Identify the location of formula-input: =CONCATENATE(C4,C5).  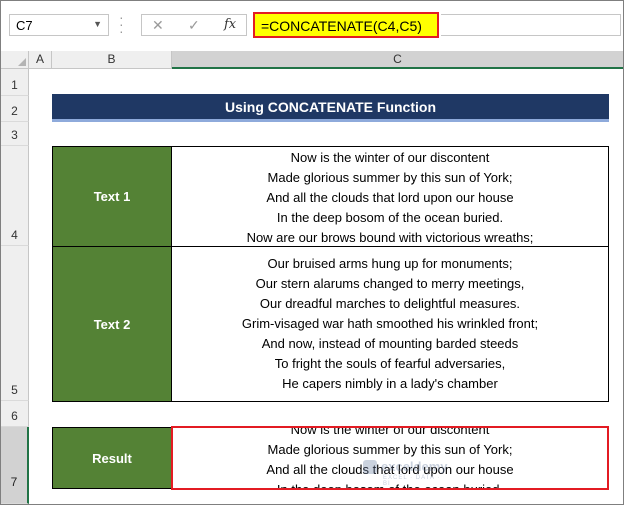
(346, 25).